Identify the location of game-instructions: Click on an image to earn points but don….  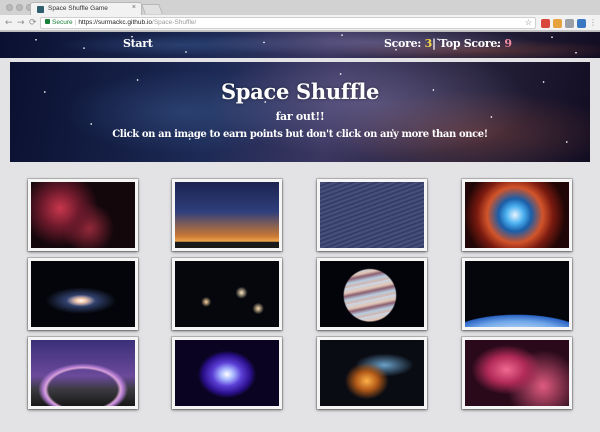
(300, 134).